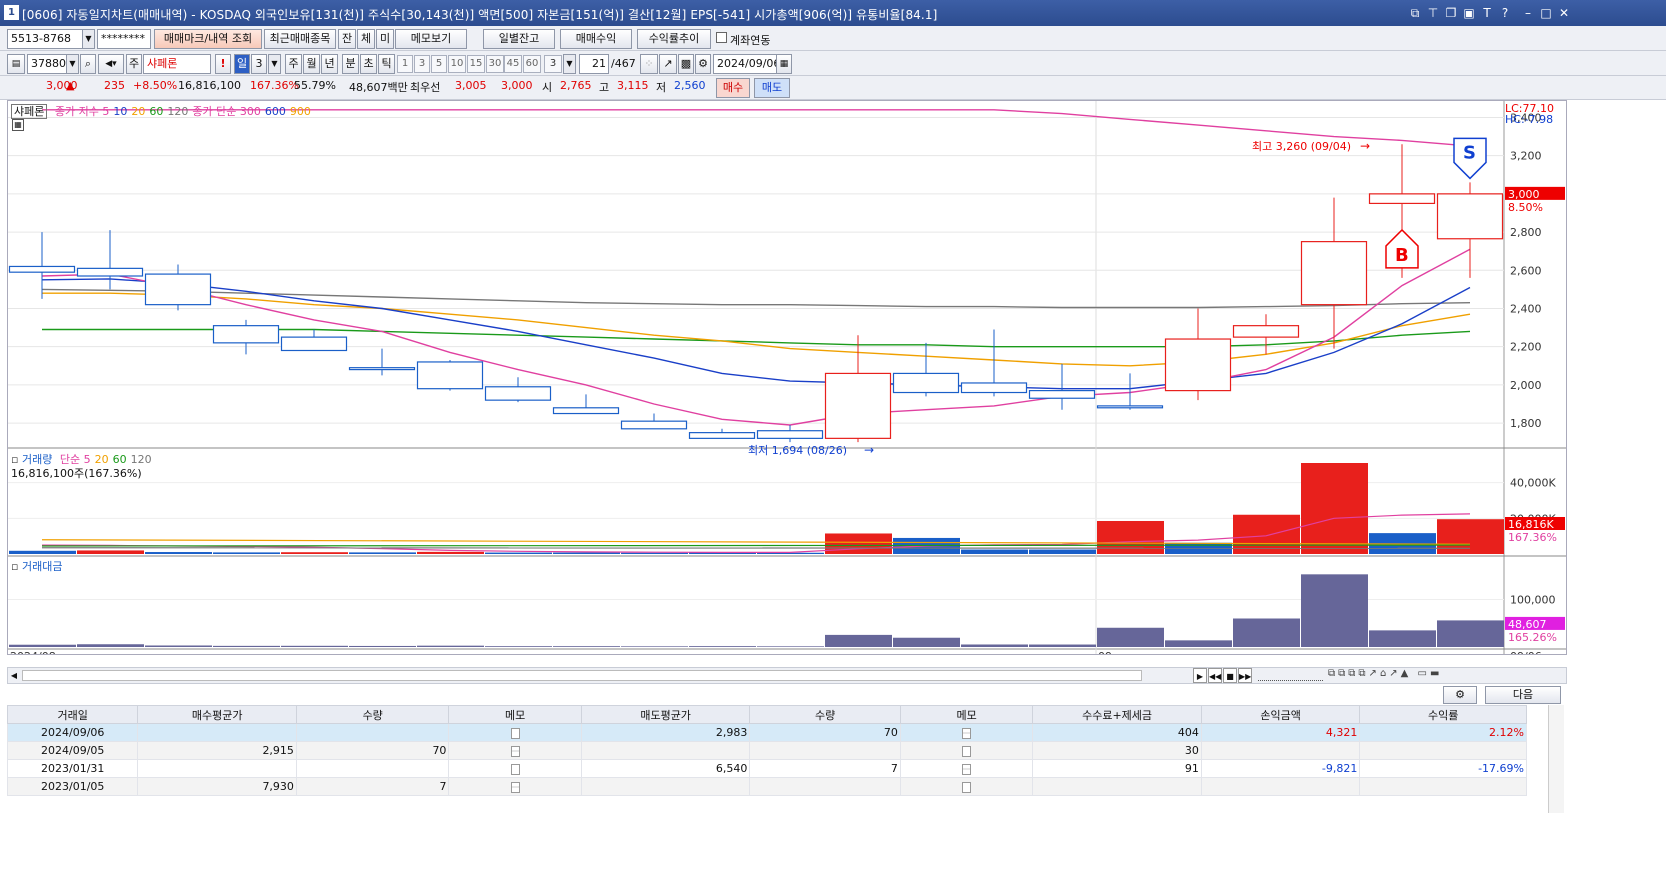 The width and height of the screenshot is (1666, 872). Describe the element at coordinates (1487, 13) in the screenshot. I see `font-icon: T` at that location.